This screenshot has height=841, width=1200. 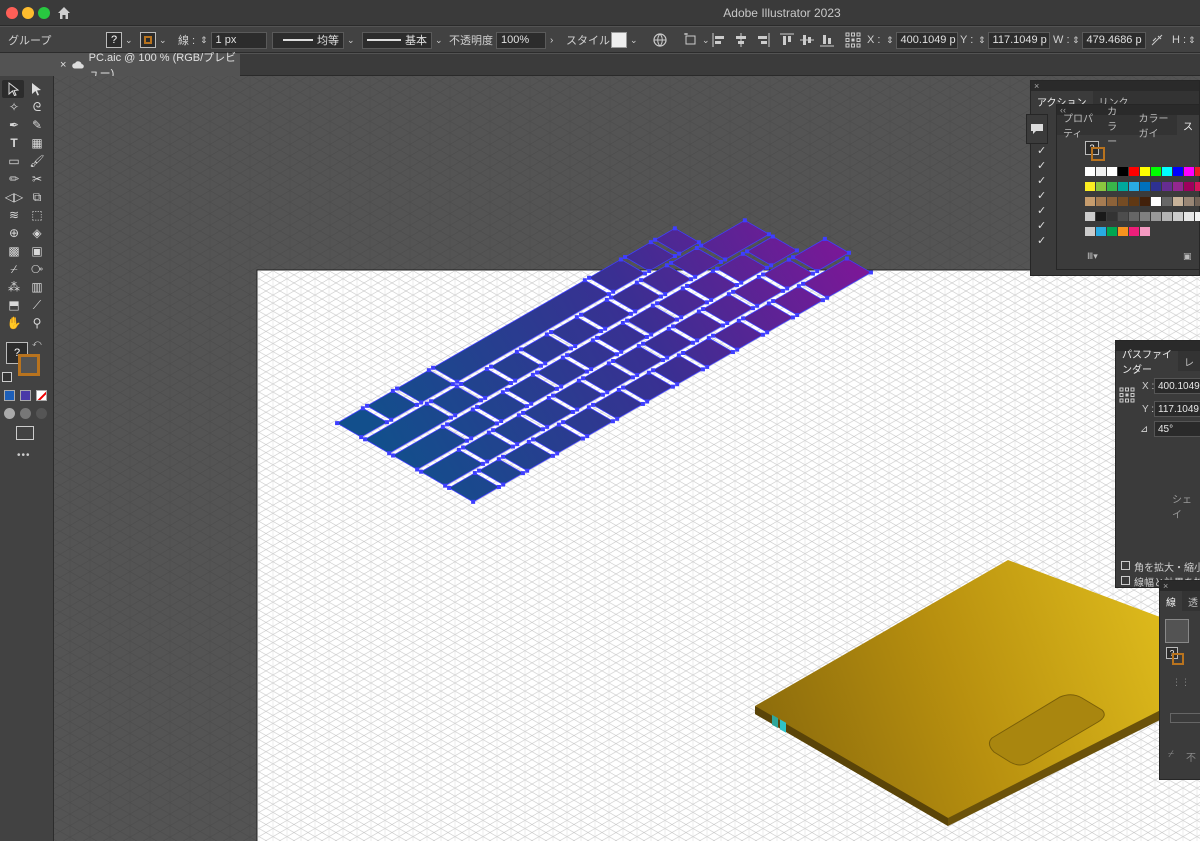 I want to click on action-check-6: ✓, so click(x=1043, y=210).